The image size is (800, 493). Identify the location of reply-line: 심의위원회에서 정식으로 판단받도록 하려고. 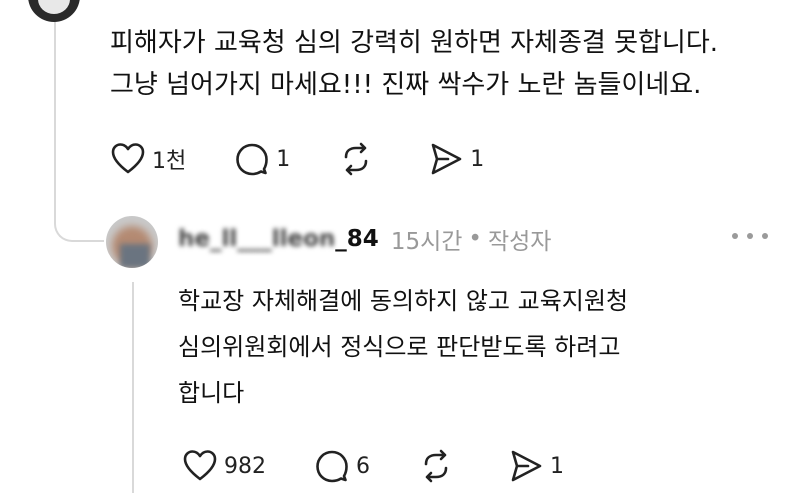
(399, 347).